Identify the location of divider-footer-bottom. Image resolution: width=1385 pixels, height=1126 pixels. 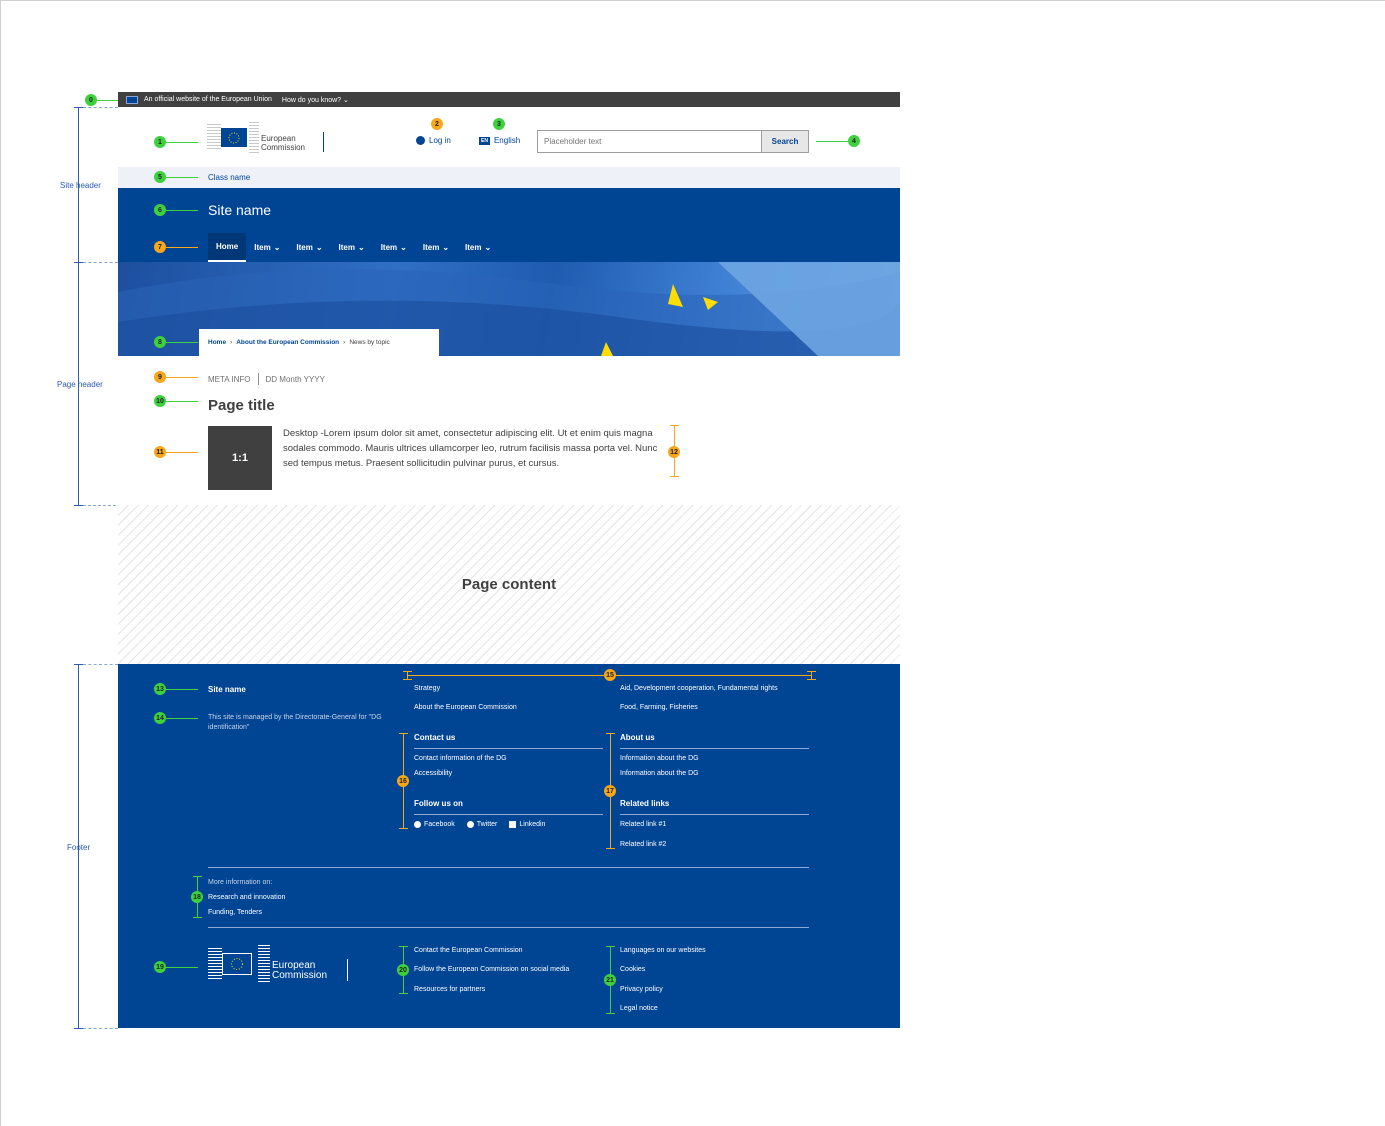
(100, 1028).